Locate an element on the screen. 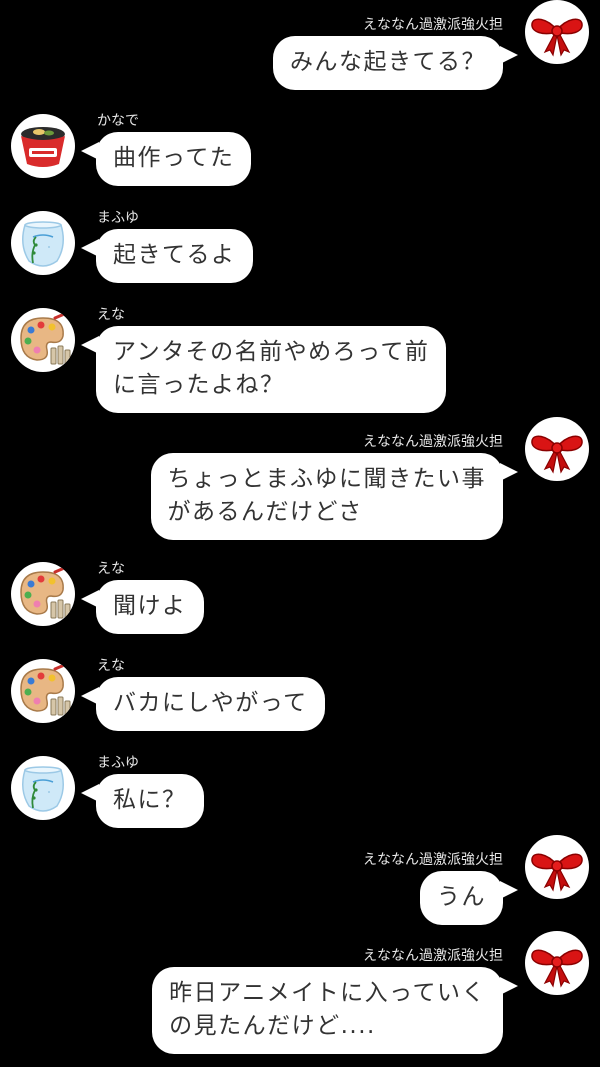 This screenshot has height=1067, width=600. message-bubble: 曲作ってた is located at coordinates (166, 159).